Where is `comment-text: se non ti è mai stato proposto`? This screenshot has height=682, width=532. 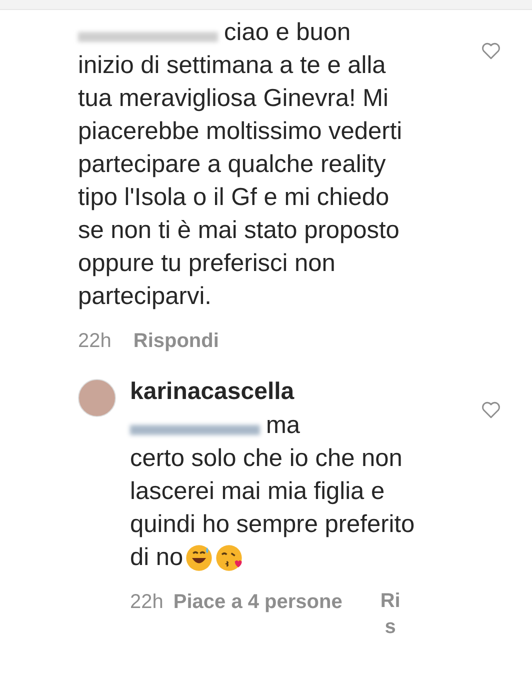 comment-text: se non ti è mai stato proposto is located at coordinates (239, 231).